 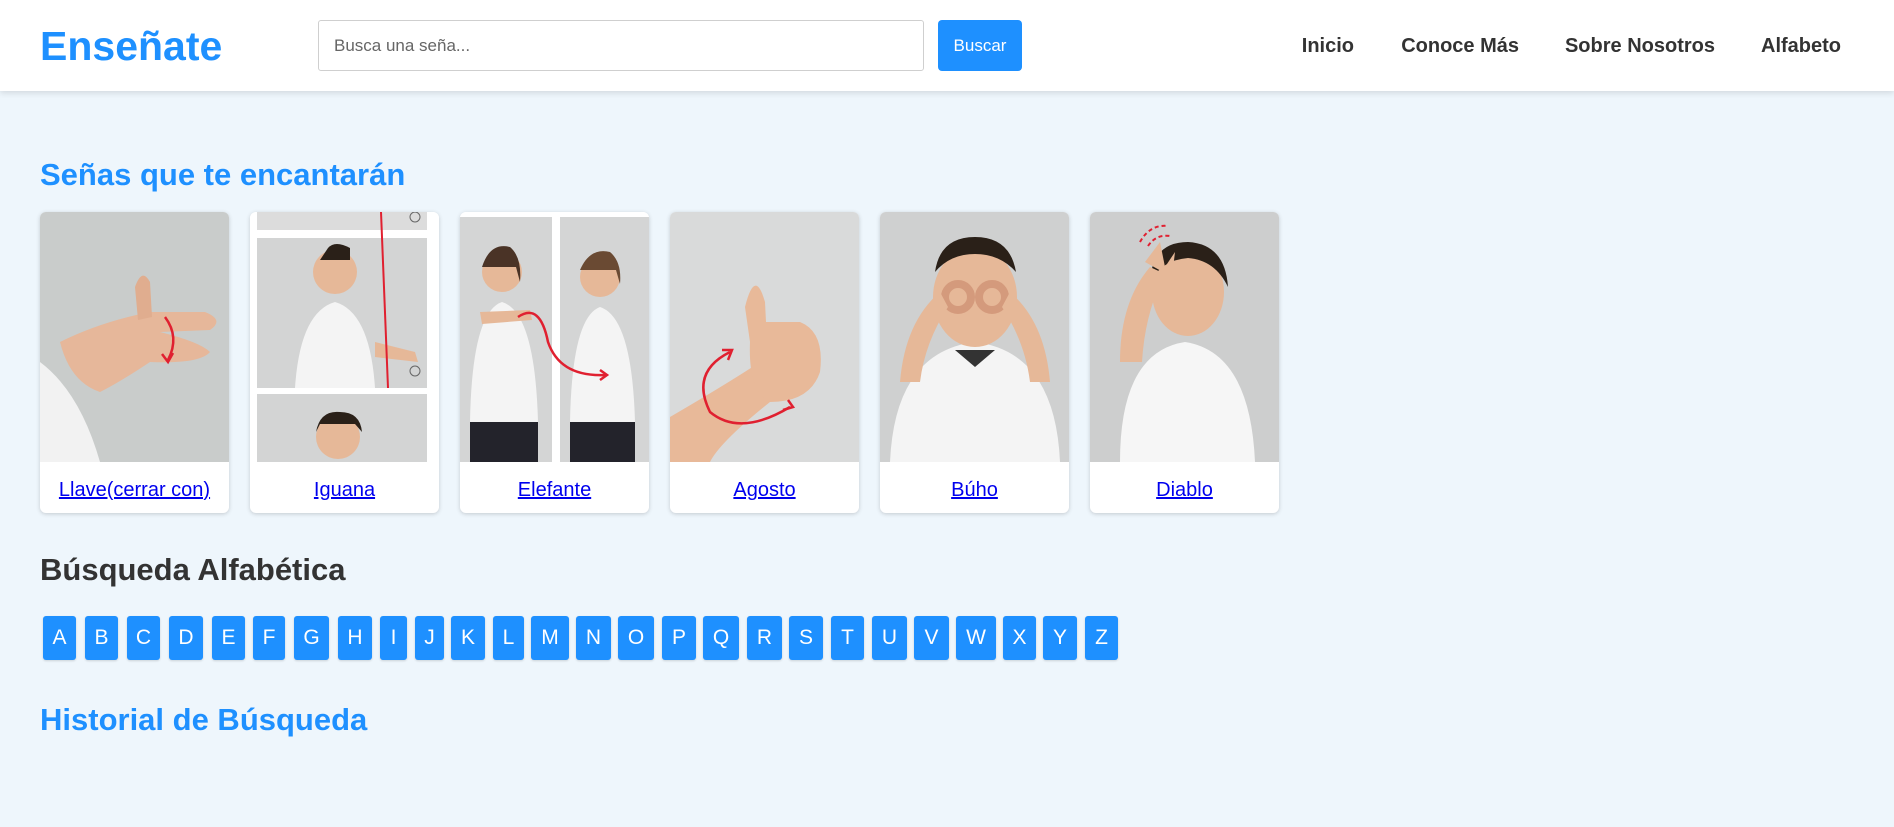 What do you see at coordinates (976, 638) in the screenshot?
I see `letter-button-w: W` at bounding box center [976, 638].